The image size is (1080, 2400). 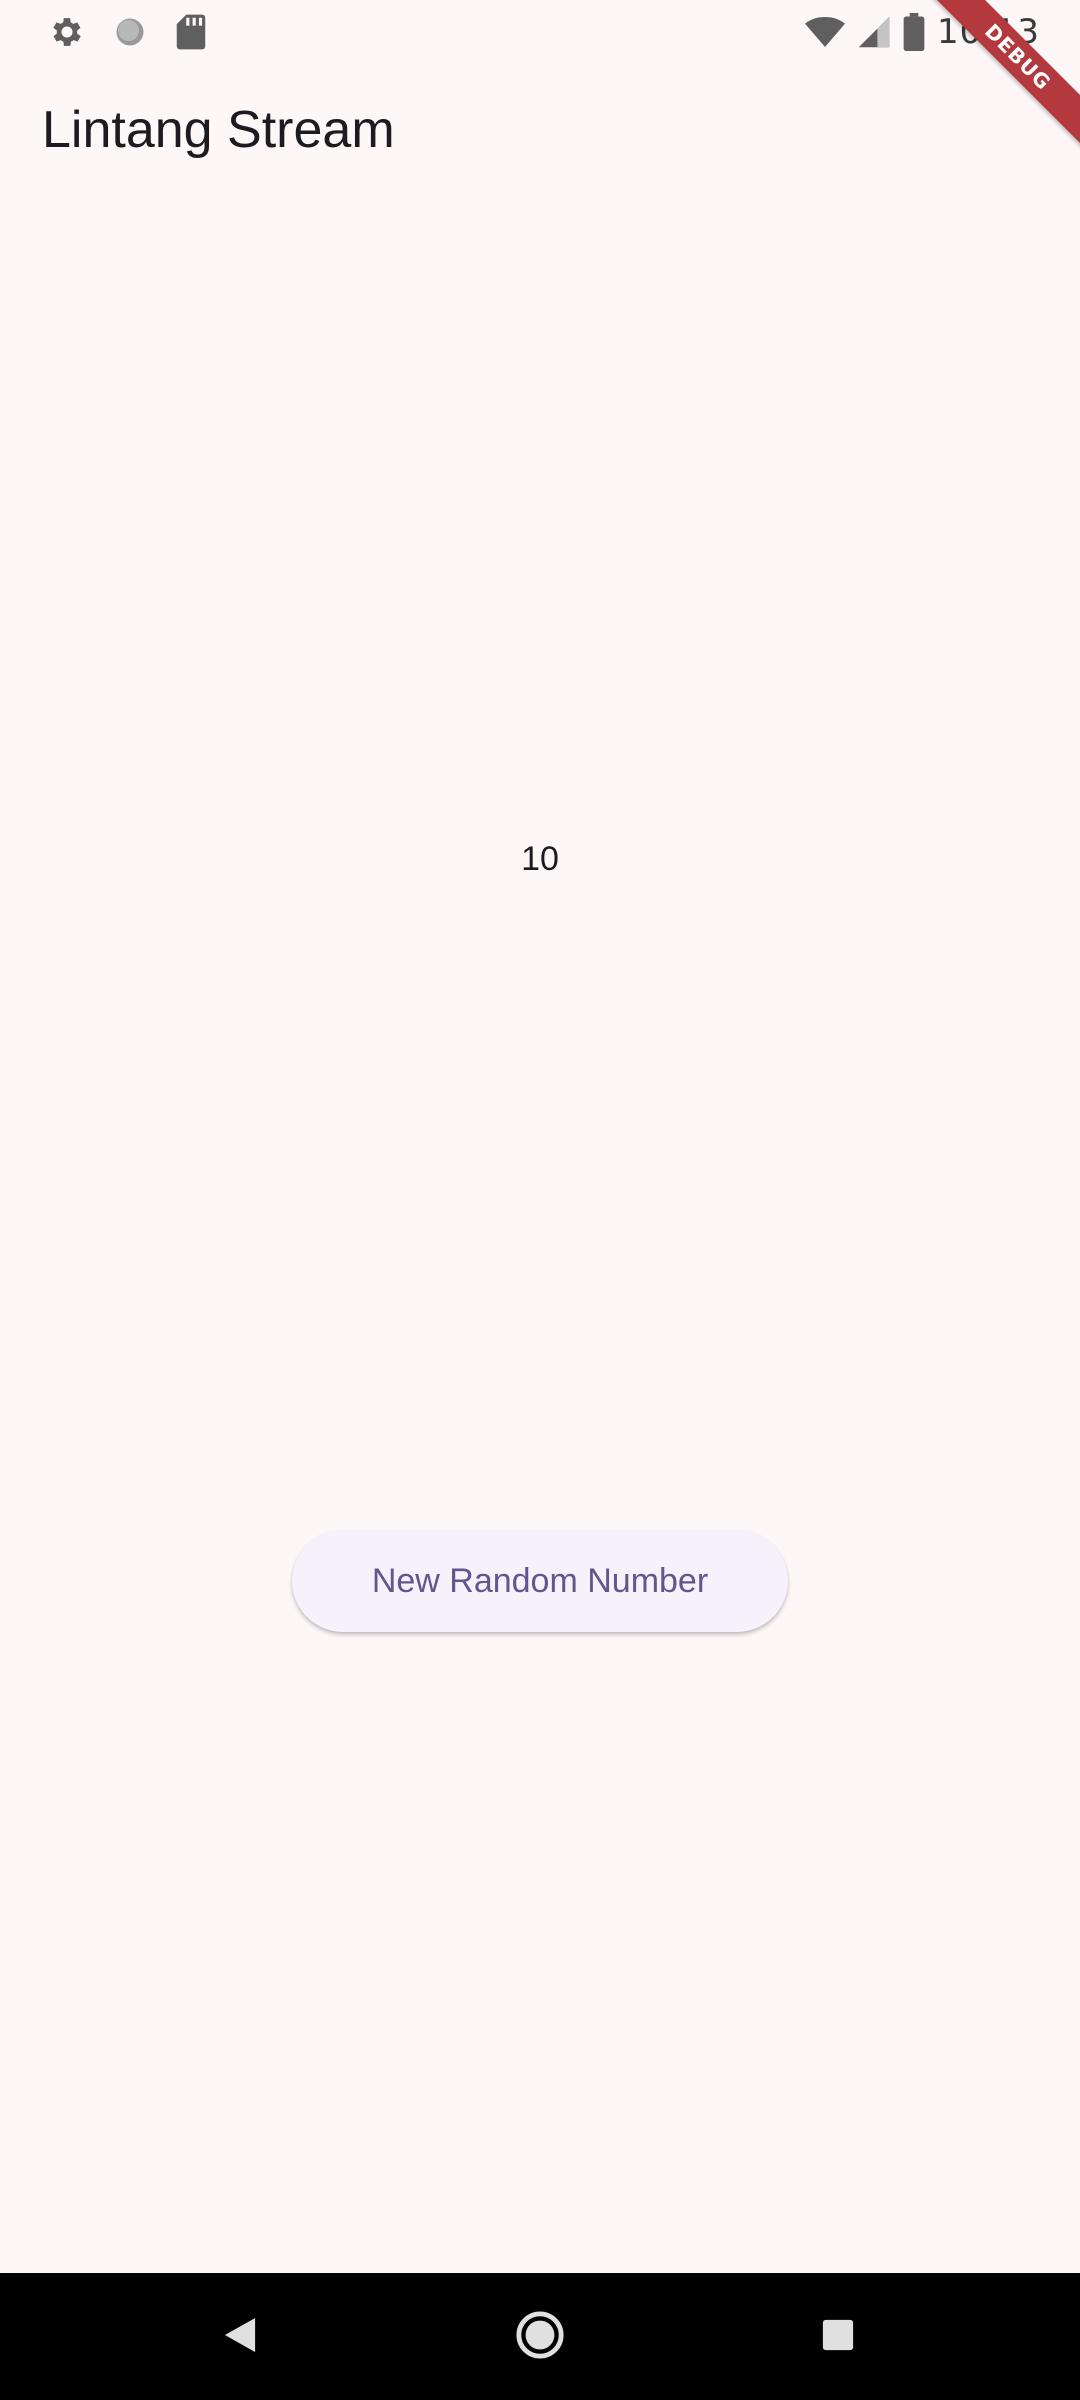 I want to click on status-left-icons, so click(x=128, y=32).